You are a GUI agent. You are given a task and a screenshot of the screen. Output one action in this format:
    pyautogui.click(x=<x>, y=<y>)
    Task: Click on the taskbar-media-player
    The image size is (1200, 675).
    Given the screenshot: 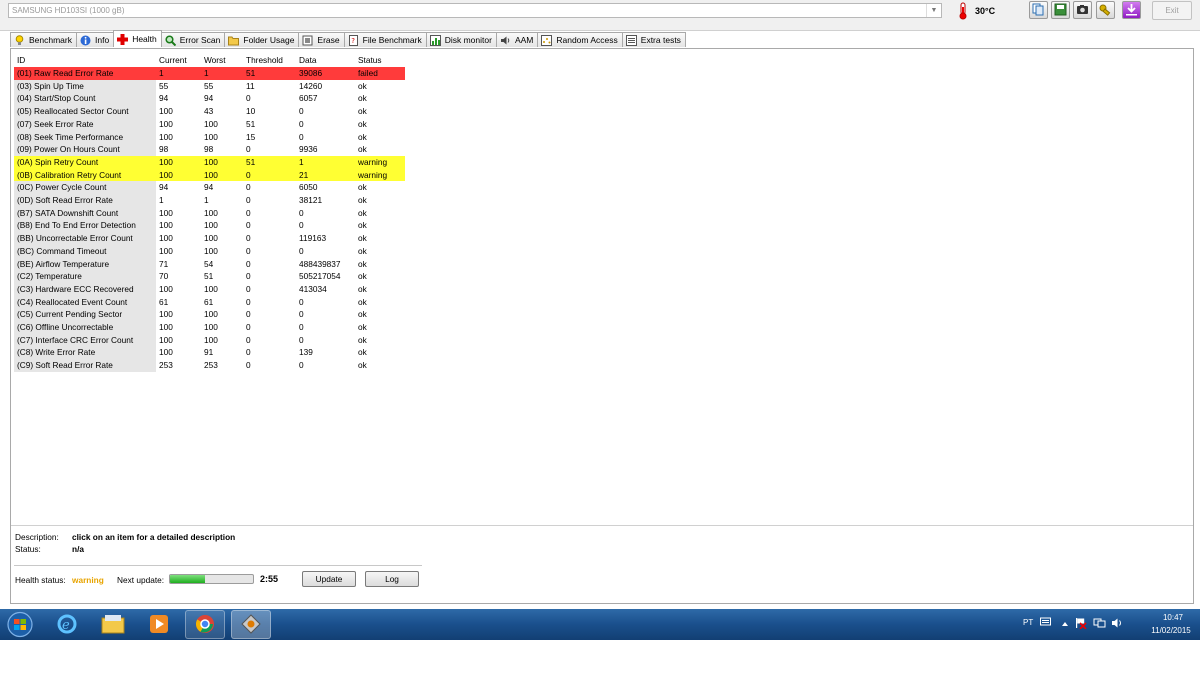 What is the action you would take?
    pyautogui.click(x=159, y=624)
    